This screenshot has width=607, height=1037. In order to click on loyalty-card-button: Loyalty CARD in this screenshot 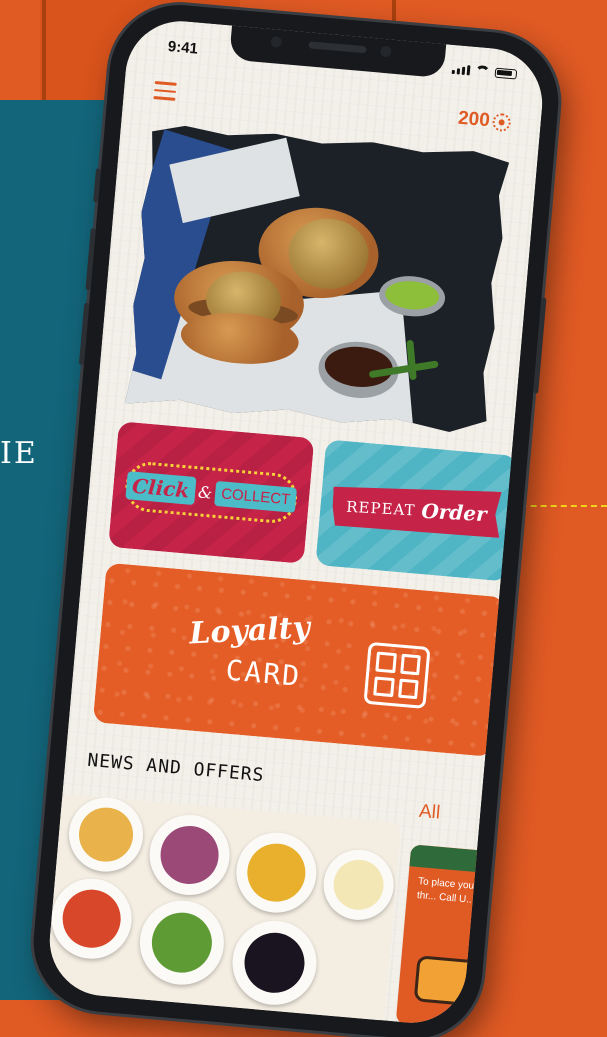, I will do `click(299, 659)`.